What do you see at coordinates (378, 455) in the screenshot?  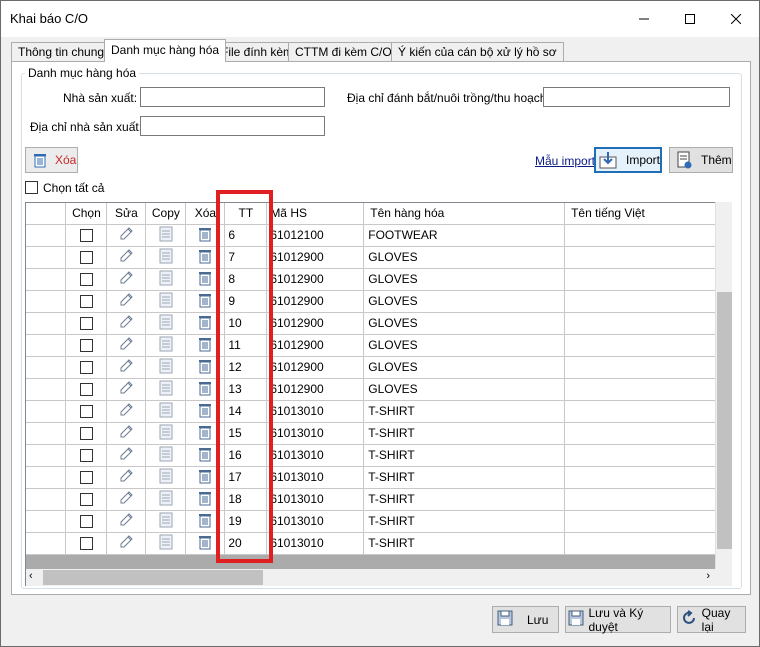 I see `table-row: 16 61013010 T-SHIRT` at bounding box center [378, 455].